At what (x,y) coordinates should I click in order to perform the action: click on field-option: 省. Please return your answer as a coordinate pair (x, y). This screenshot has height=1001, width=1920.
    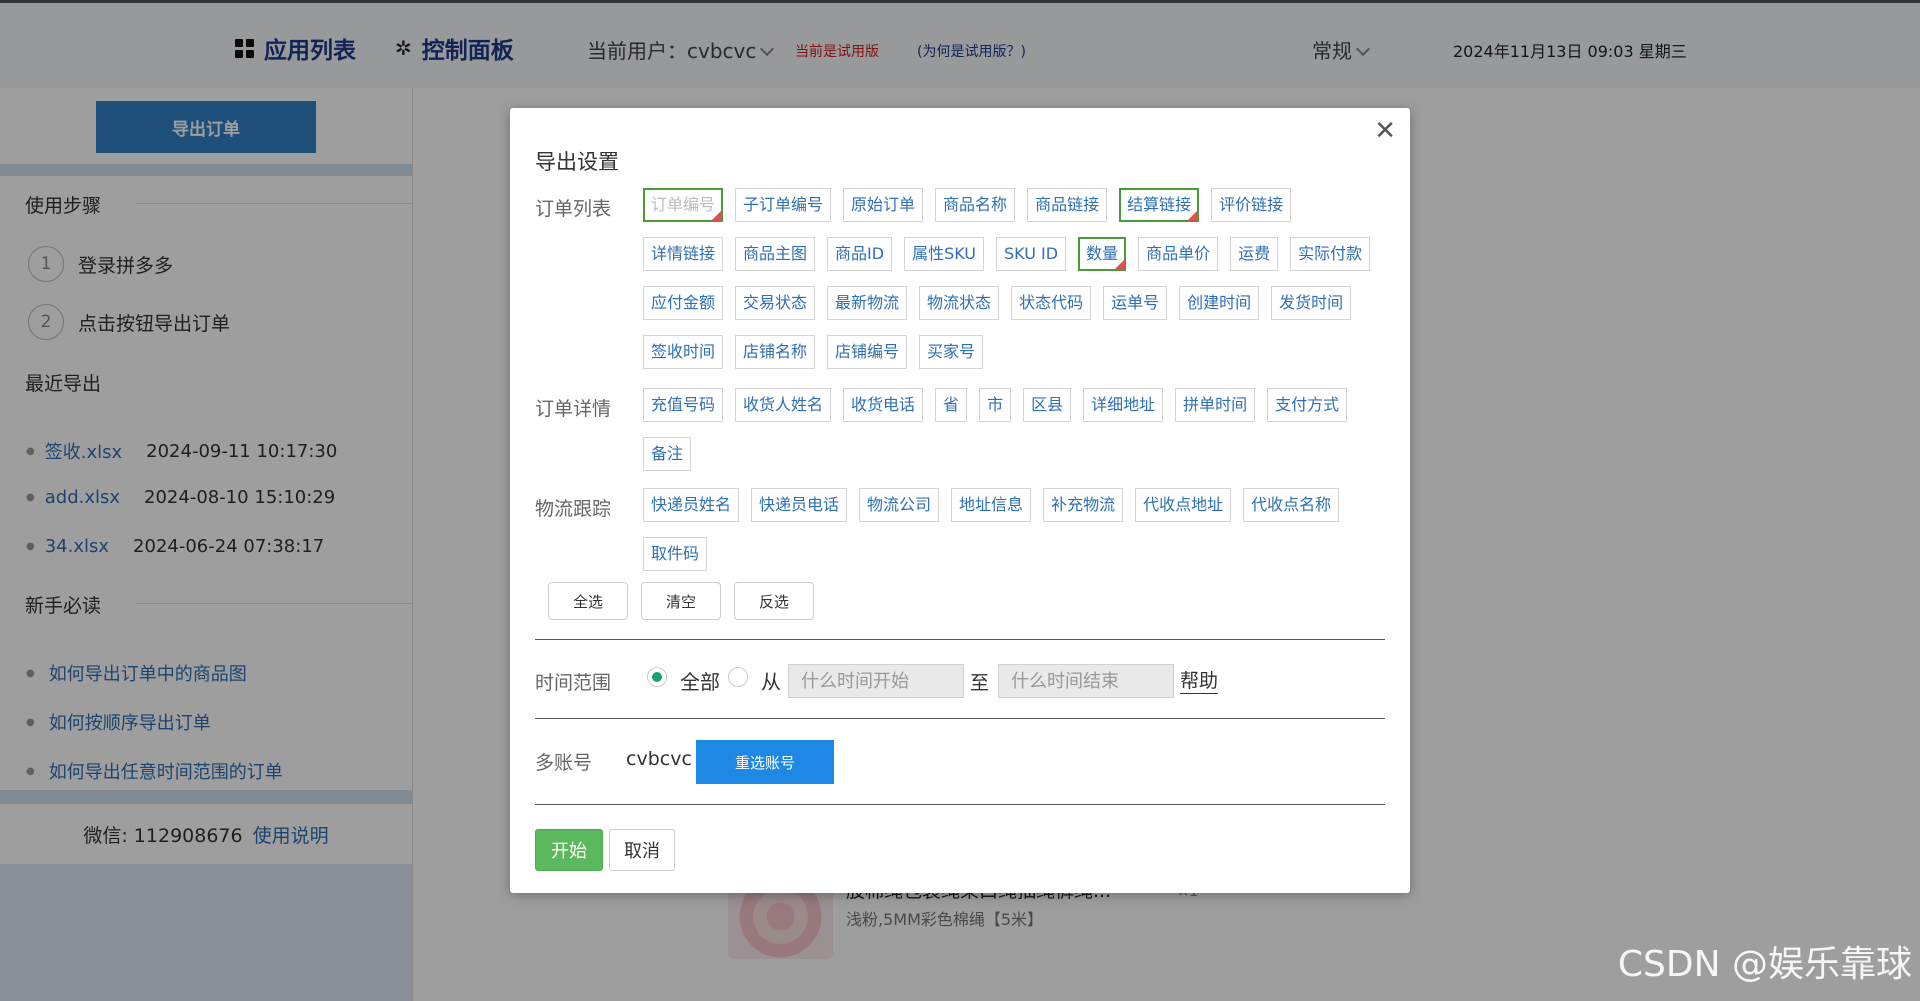
    Looking at the image, I should click on (951, 405).